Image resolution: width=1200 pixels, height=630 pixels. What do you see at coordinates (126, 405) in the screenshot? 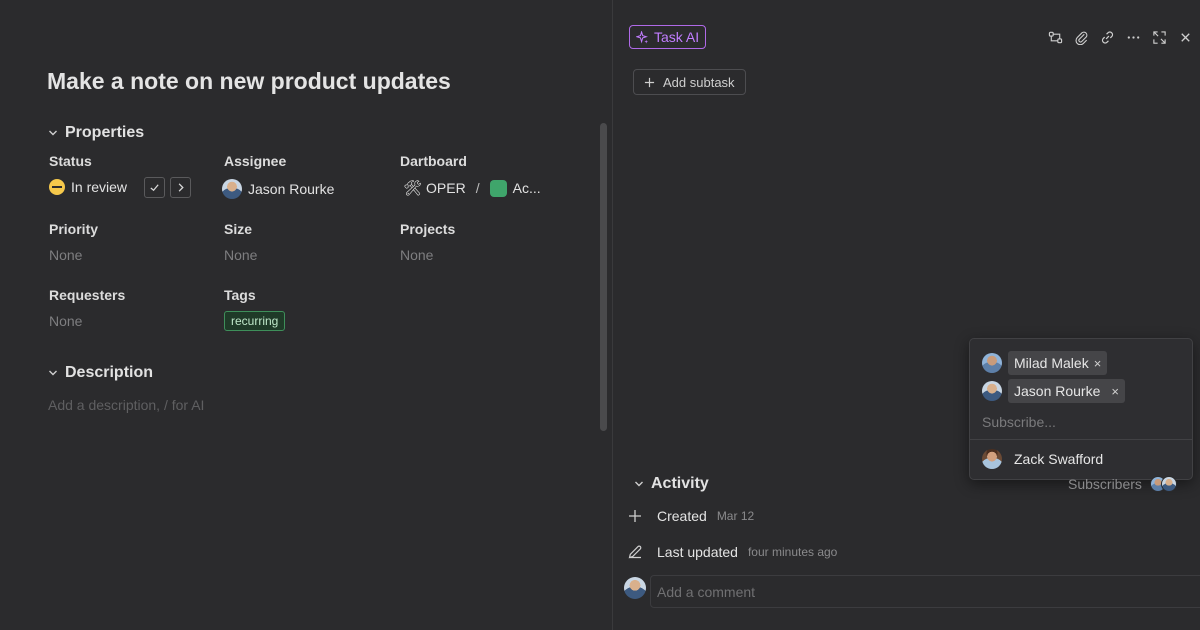
I see `description-input: Add a description, / for AI` at bounding box center [126, 405].